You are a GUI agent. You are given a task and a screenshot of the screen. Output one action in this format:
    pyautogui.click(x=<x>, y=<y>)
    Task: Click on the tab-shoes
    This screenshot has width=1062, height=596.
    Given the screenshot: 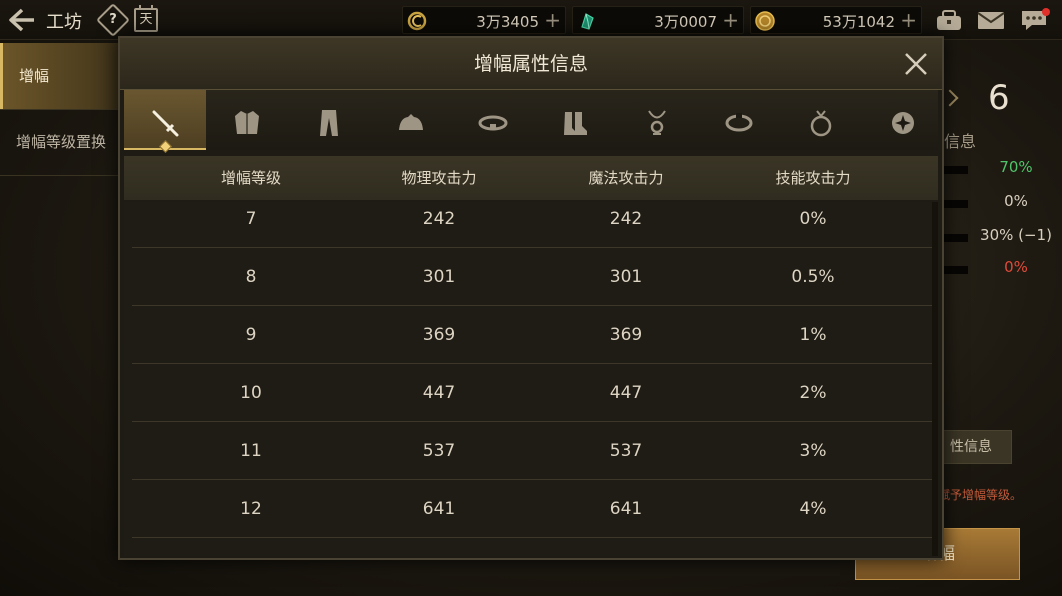 What is the action you would take?
    pyautogui.click(x=575, y=120)
    